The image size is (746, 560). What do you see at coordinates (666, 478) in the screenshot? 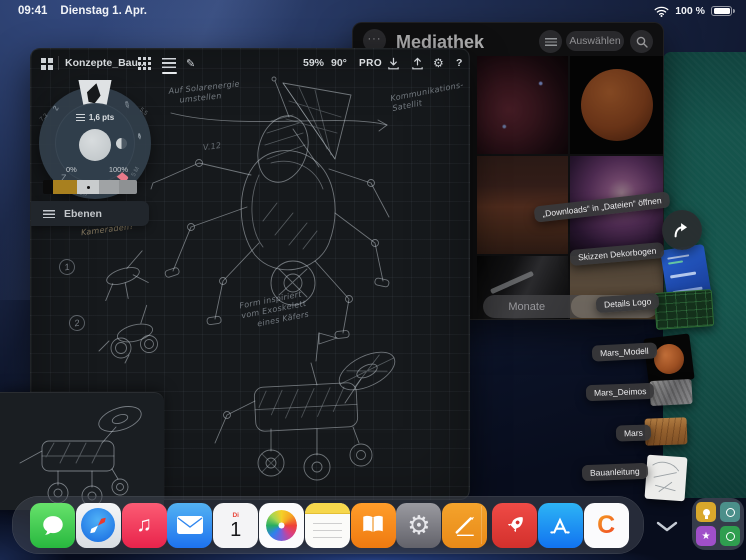
I see `thumb-bauanleitung-sketch` at bounding box center [666, 478].